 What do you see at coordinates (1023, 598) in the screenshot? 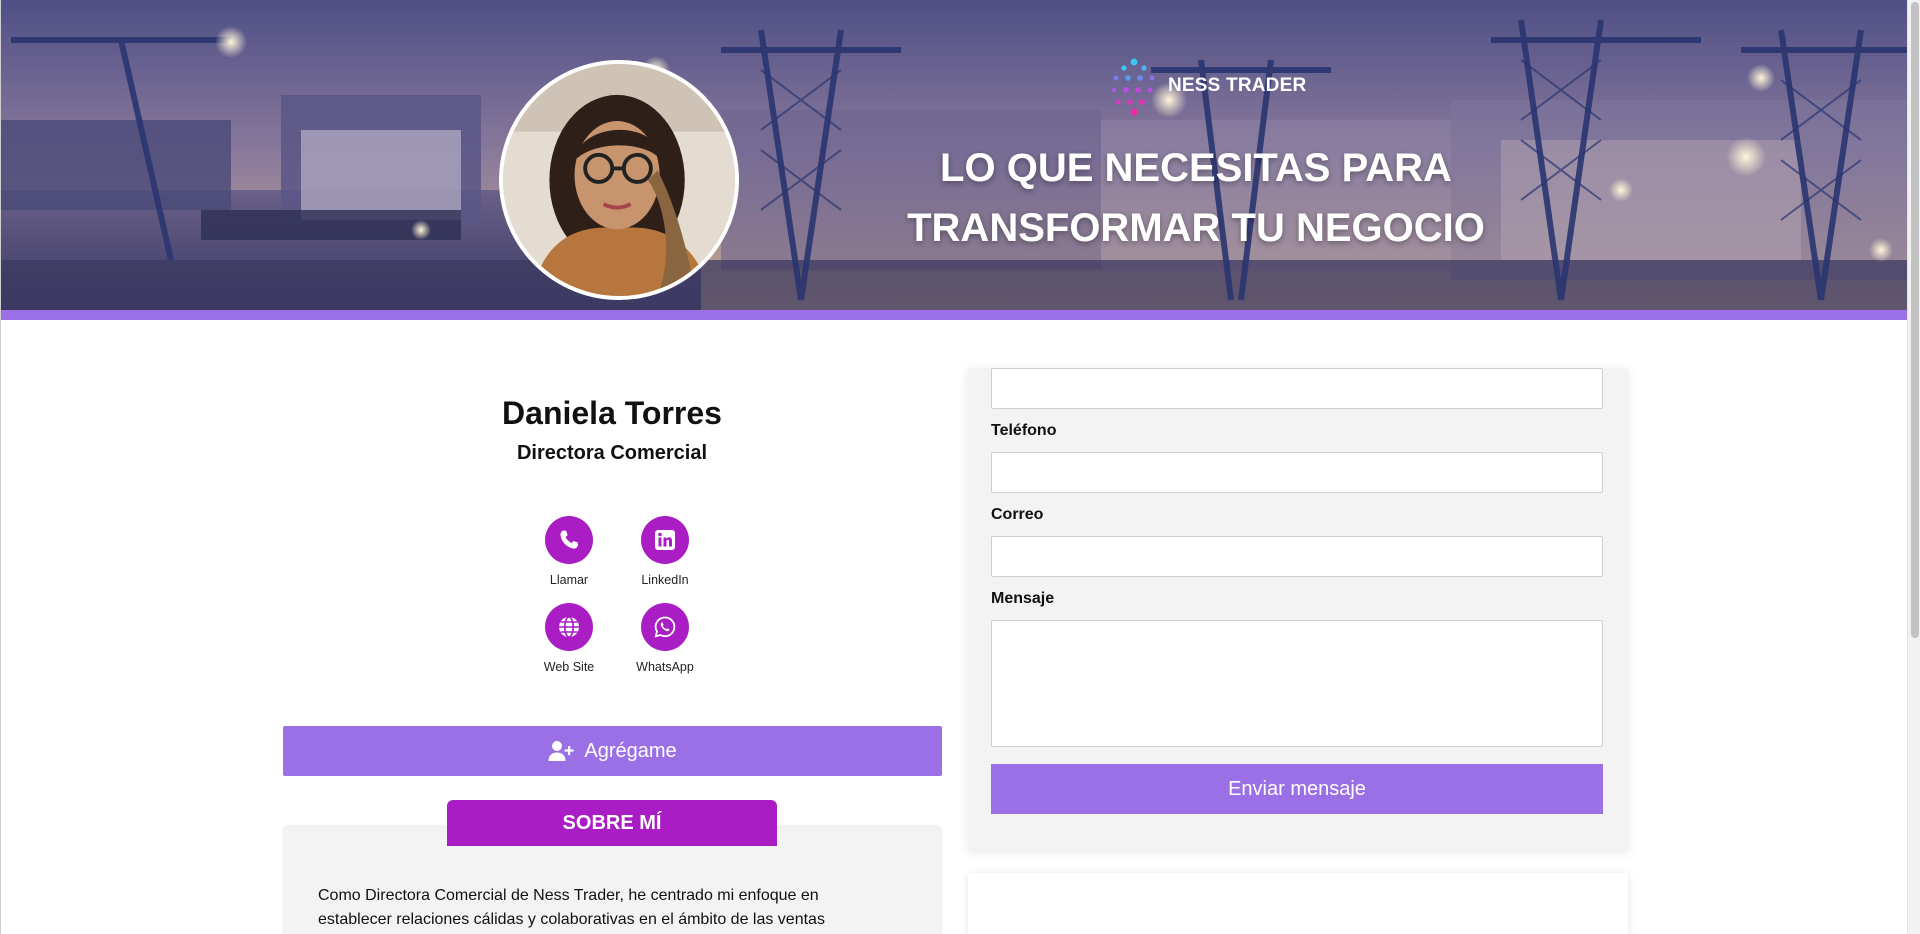
I see `message-label: Mensaje` at bounding box center [1023, 598].